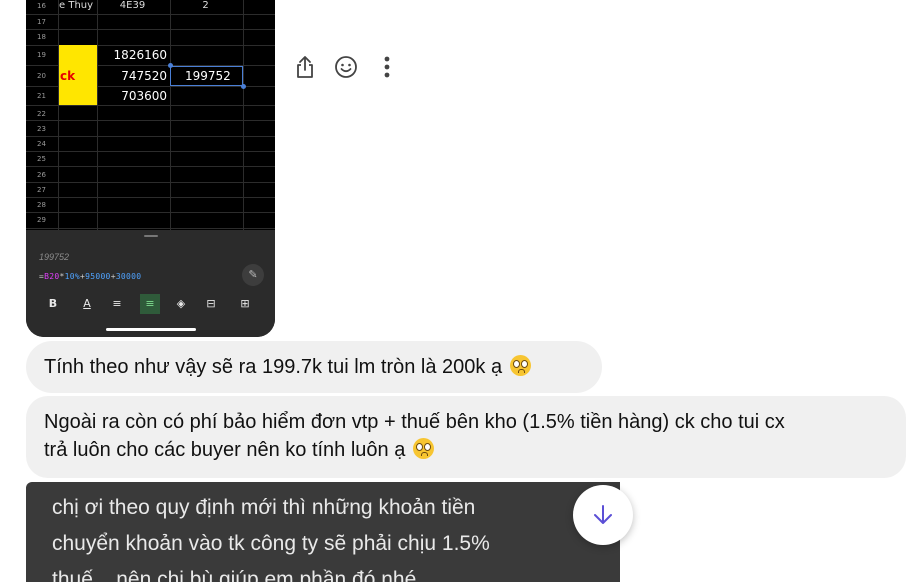 The image size is (913, 582). I want to click on row-number: 27, so click(41, 190).